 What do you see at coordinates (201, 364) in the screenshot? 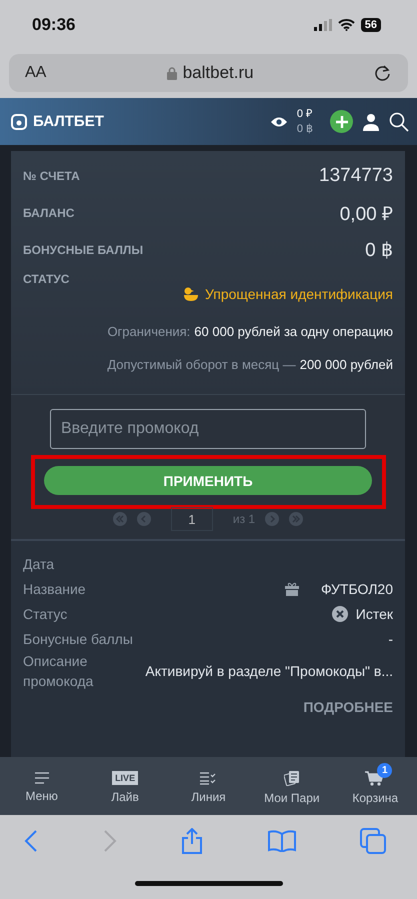
I see `limit-label: Допустимый оборот в месяц —` at bounding box center [201, 364].